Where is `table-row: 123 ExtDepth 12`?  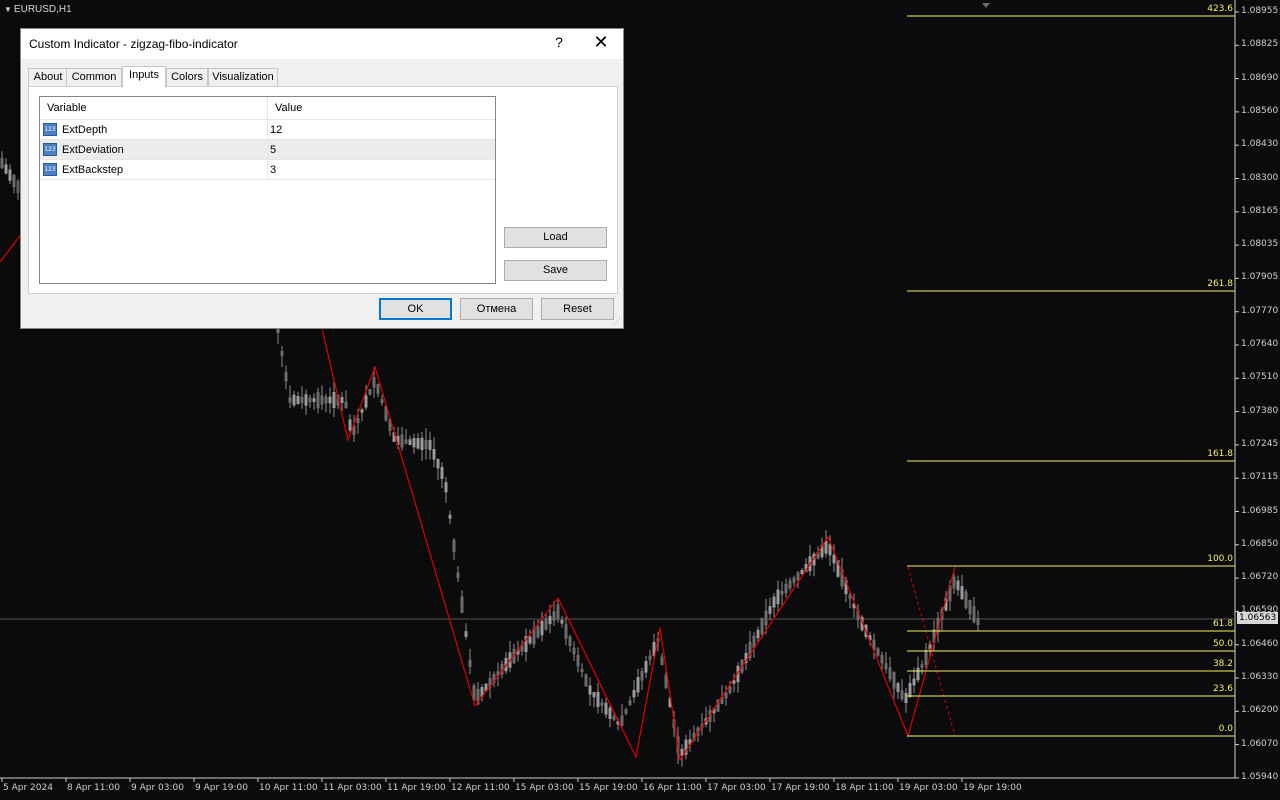 table-row: 123 ExtDepth 12 is located at coordinates (267, 130).